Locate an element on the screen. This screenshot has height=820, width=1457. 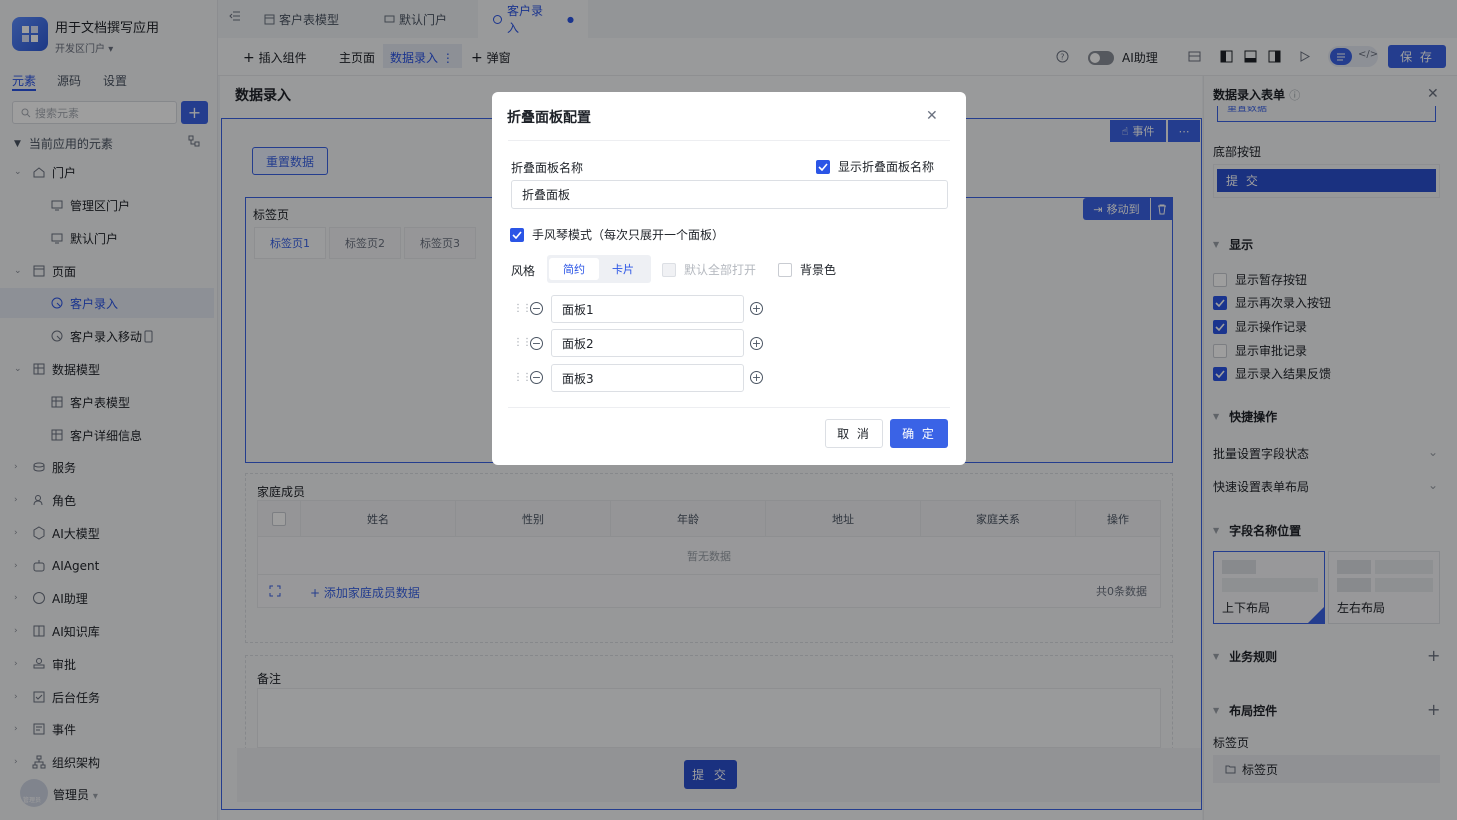
expand-all-checkbox: 默认全部打开 is located at coordinates (709, 269).